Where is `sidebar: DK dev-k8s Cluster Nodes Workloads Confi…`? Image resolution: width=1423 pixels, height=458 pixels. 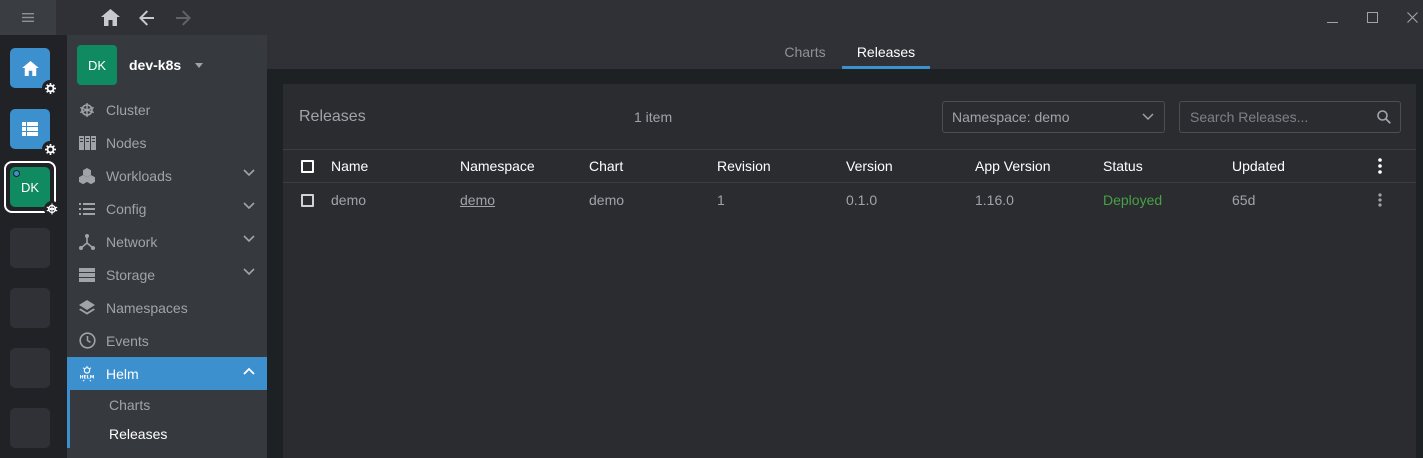
sidebar: DK dev-k8s Cluster Nodes Workloads Confi… is located at coordinates (167, 246).